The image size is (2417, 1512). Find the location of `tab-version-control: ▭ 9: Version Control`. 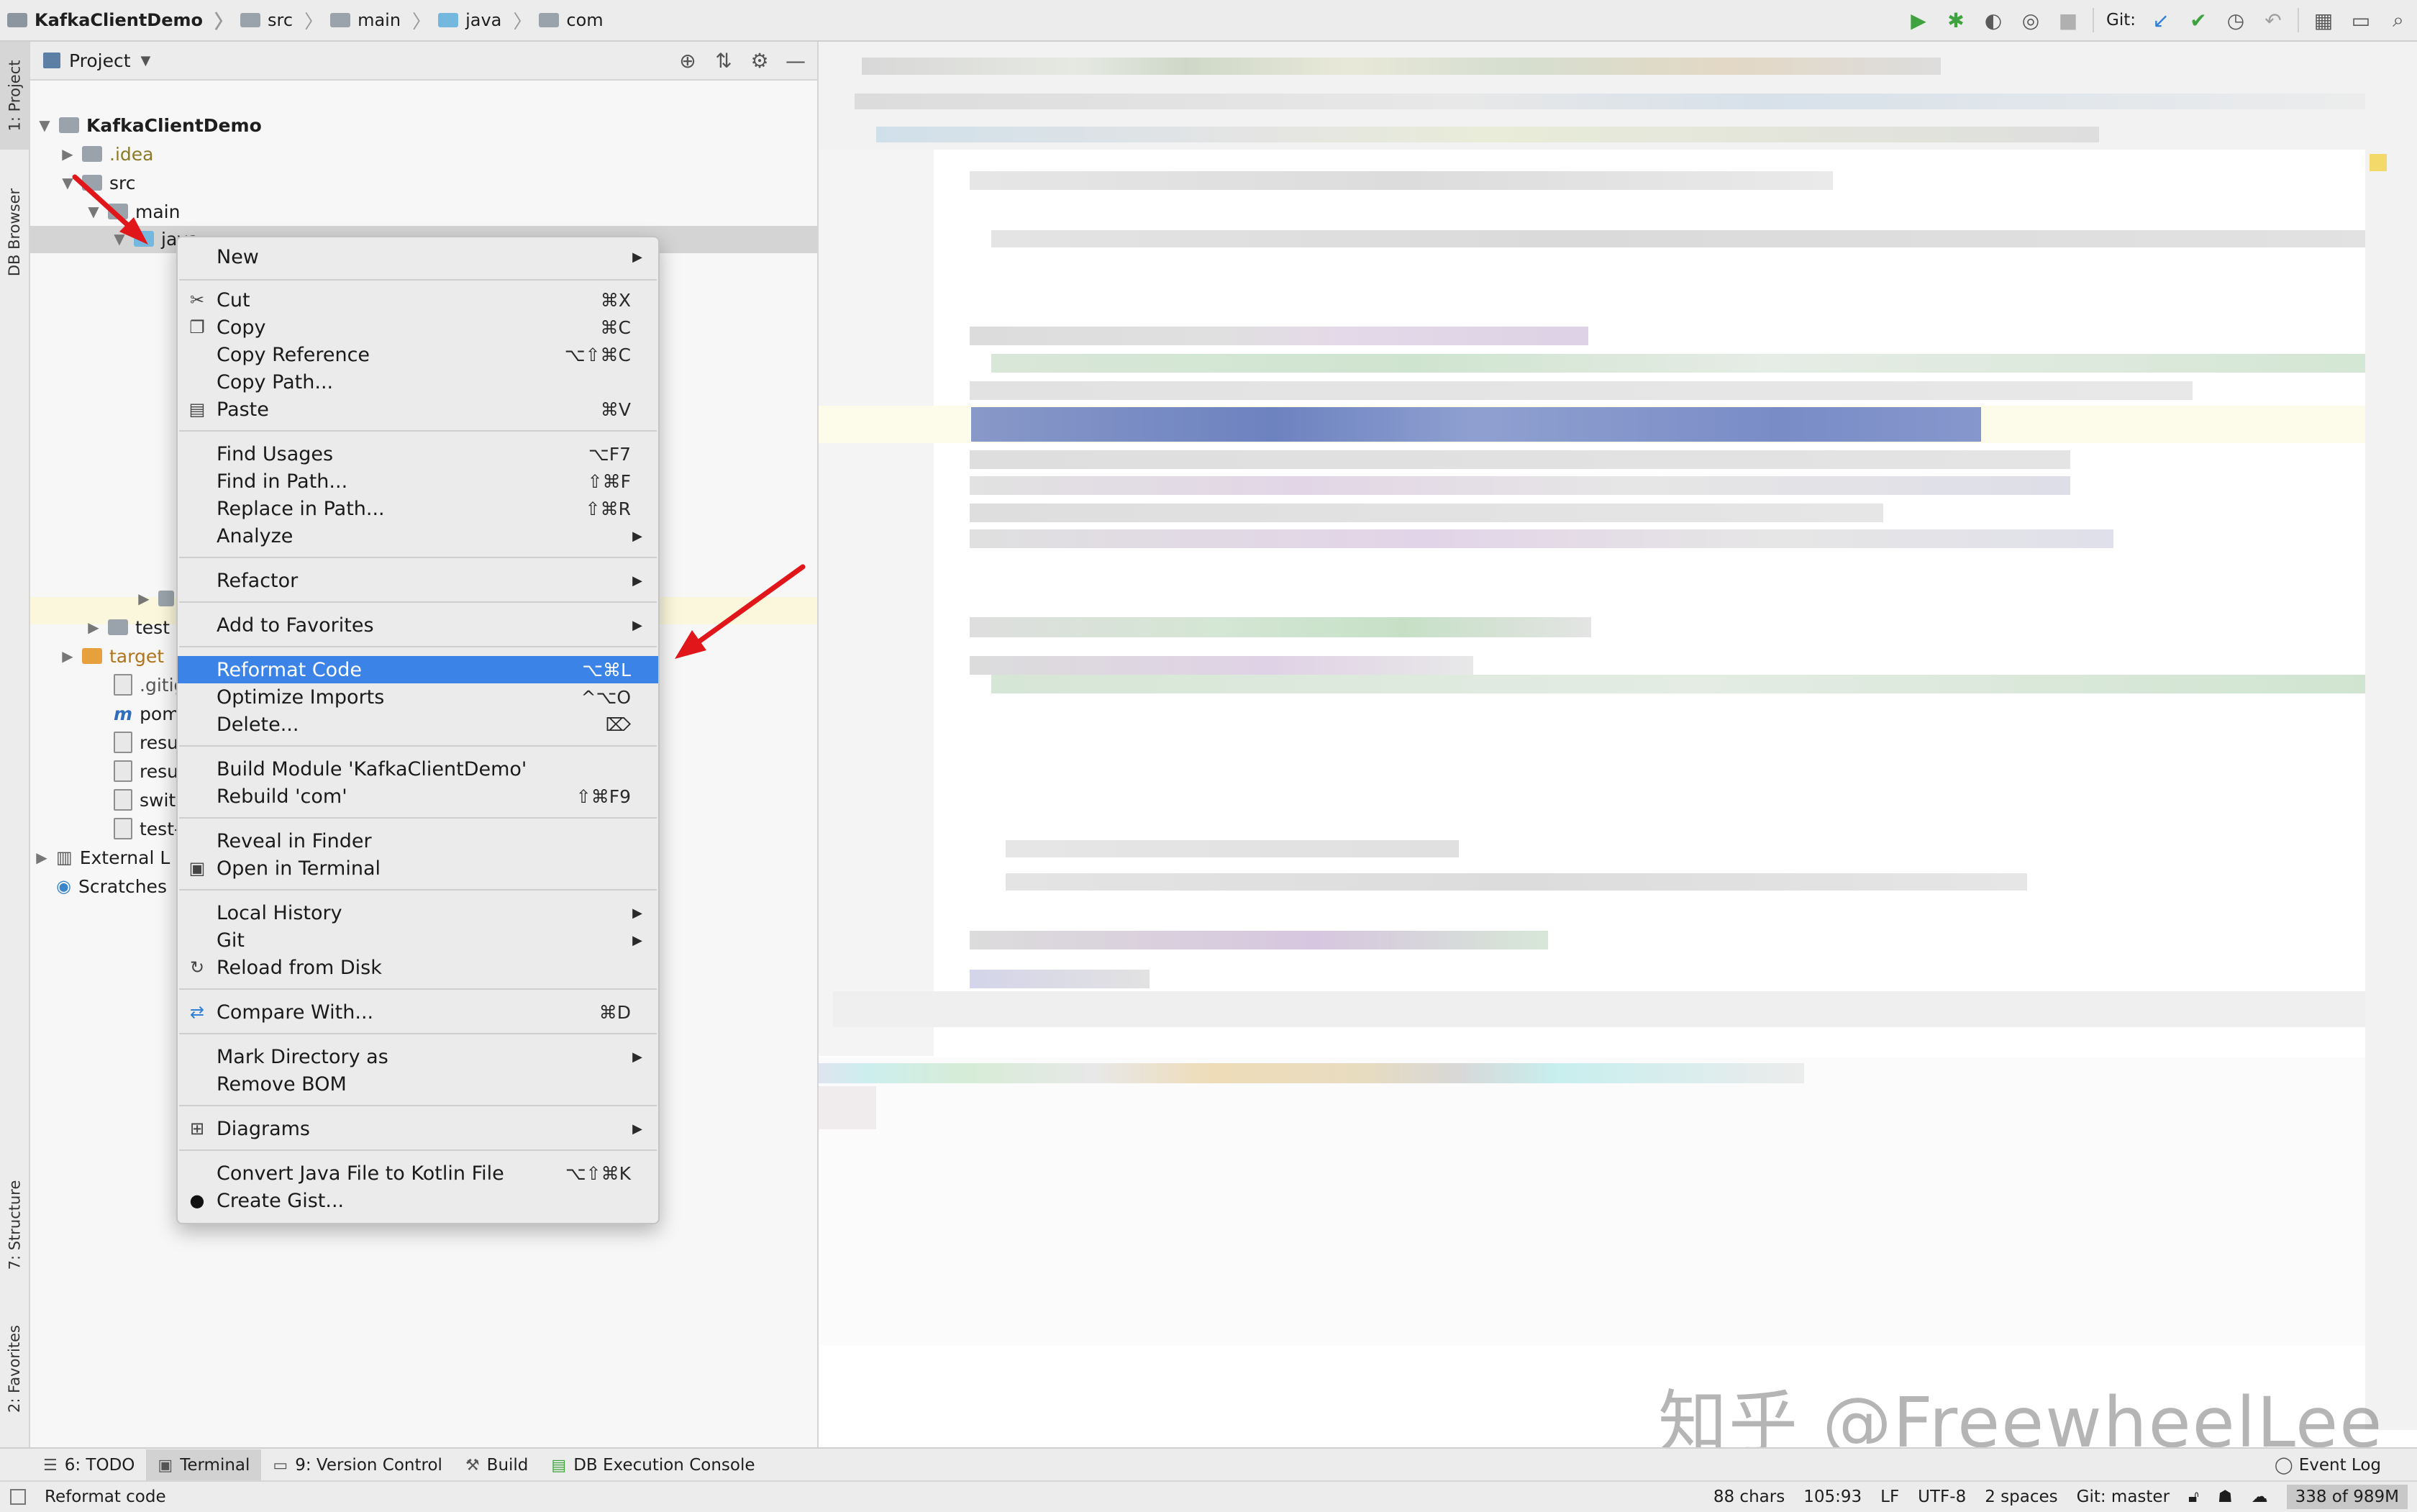

tab-version-control: ▭ 9: Version Control is located at coordinates (357, 1465).